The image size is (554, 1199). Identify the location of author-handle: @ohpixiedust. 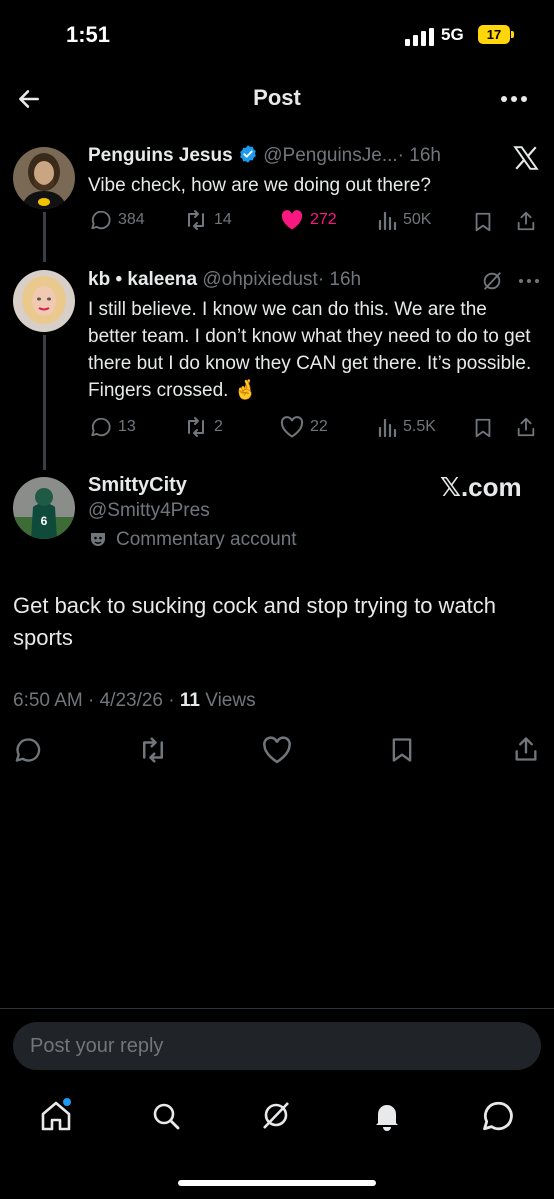
(259, 279).